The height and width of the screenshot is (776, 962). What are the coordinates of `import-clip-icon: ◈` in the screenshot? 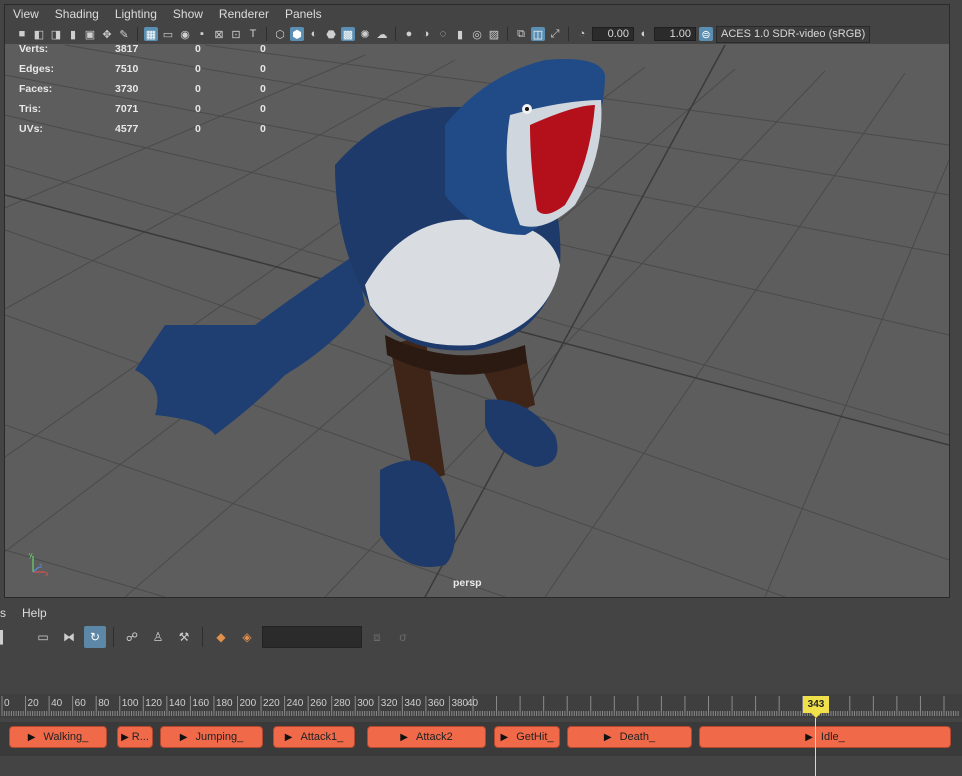 It's located at (247, 637).